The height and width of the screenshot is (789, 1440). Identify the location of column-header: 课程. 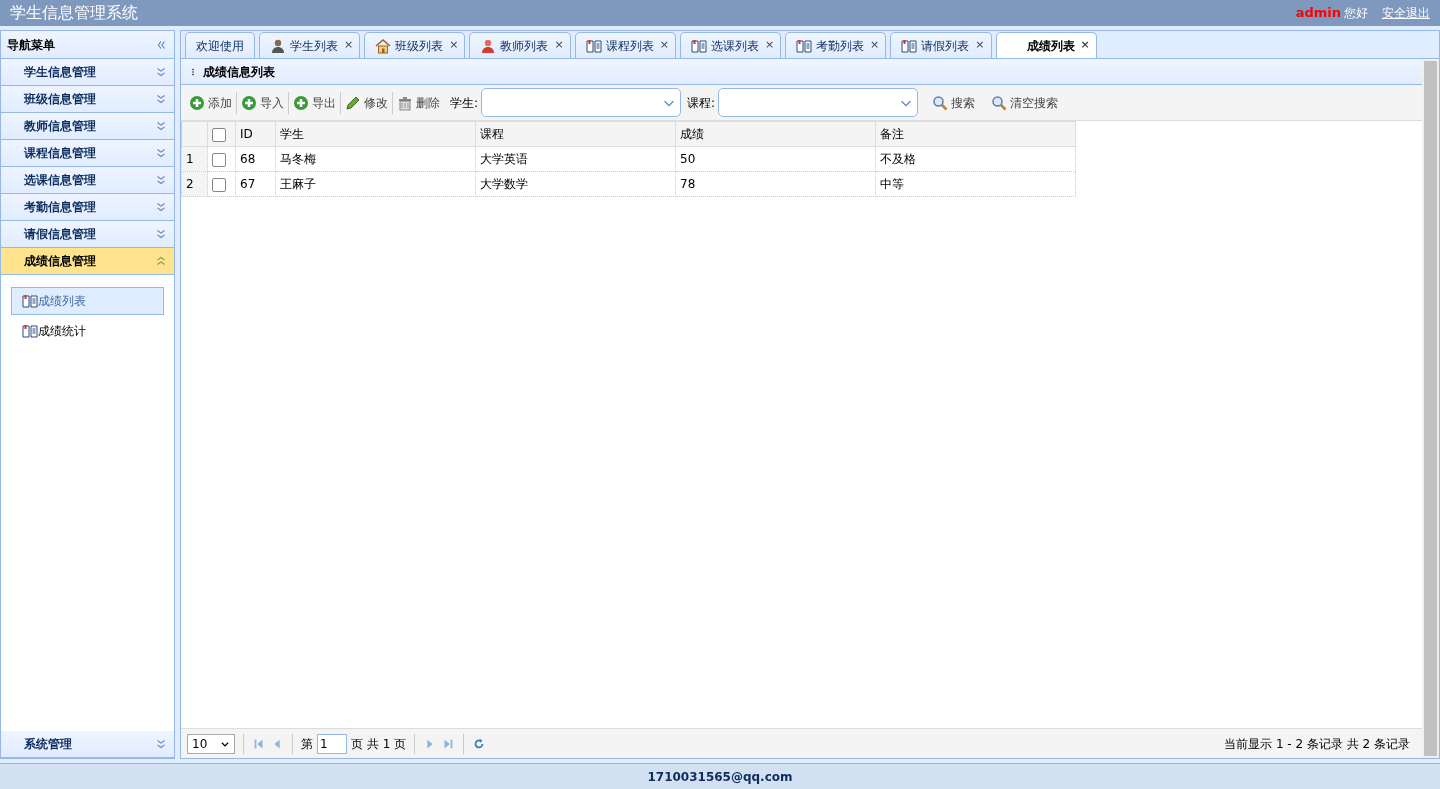
(575, 134).